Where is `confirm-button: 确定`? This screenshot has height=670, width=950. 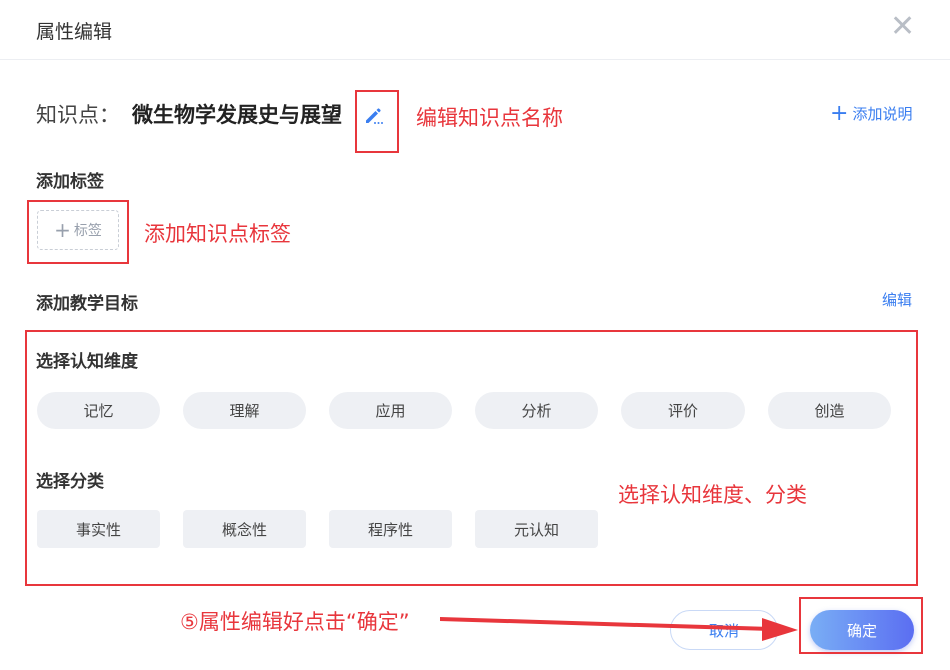
confirm-button: 确定 is located at coordinates (862, 630).